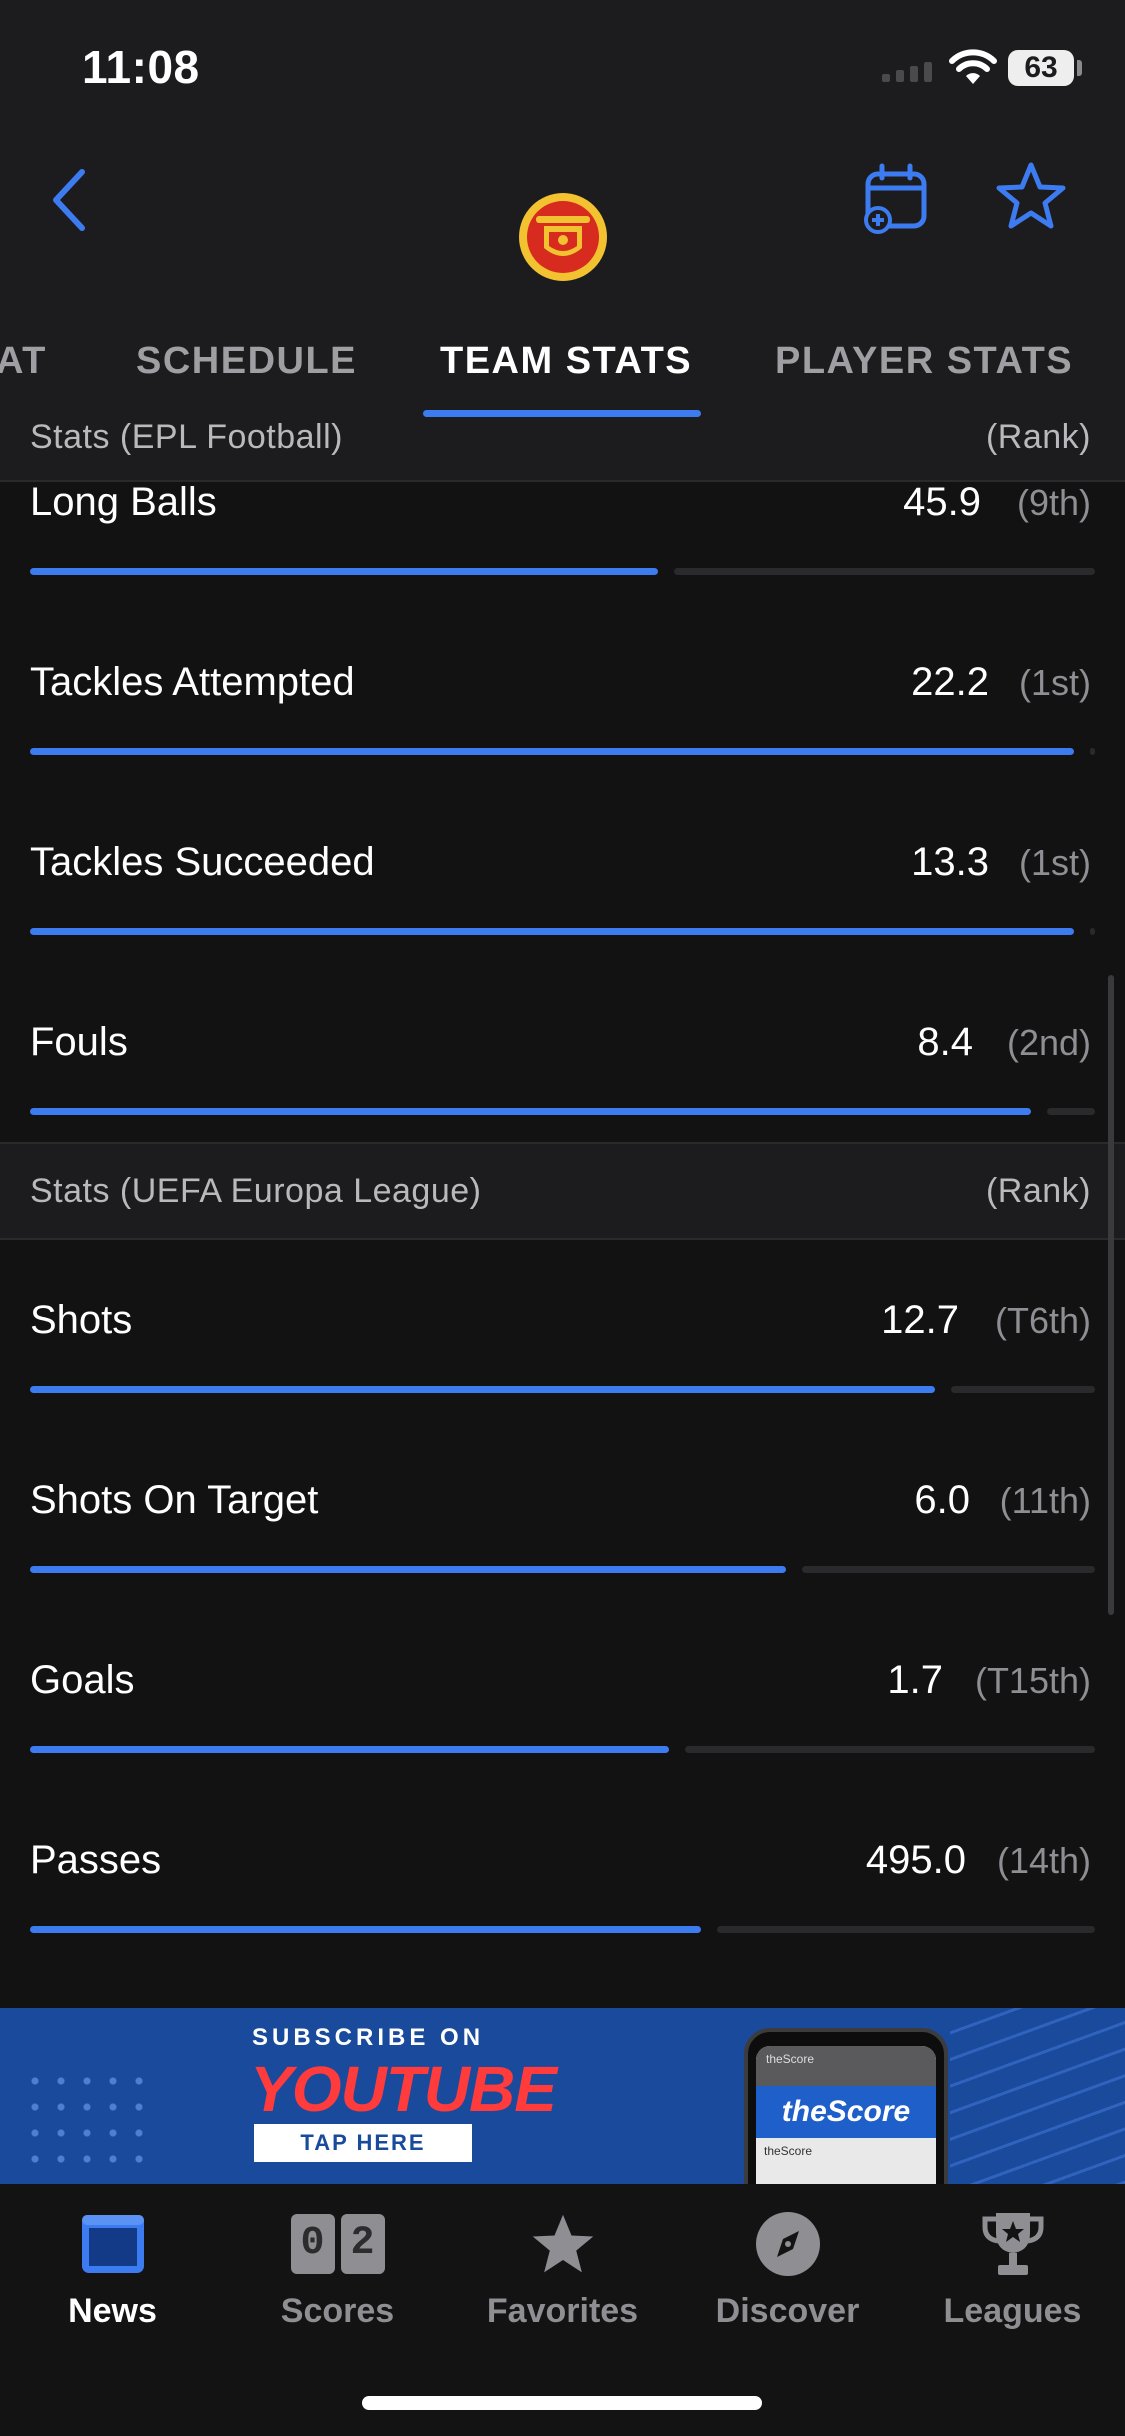 Image resolution: width=1125 pixels, height=2436 pixels. I want to click on section-header-uefa: Stats (UEFA Europa League) (Rank), so click(562, 1191).